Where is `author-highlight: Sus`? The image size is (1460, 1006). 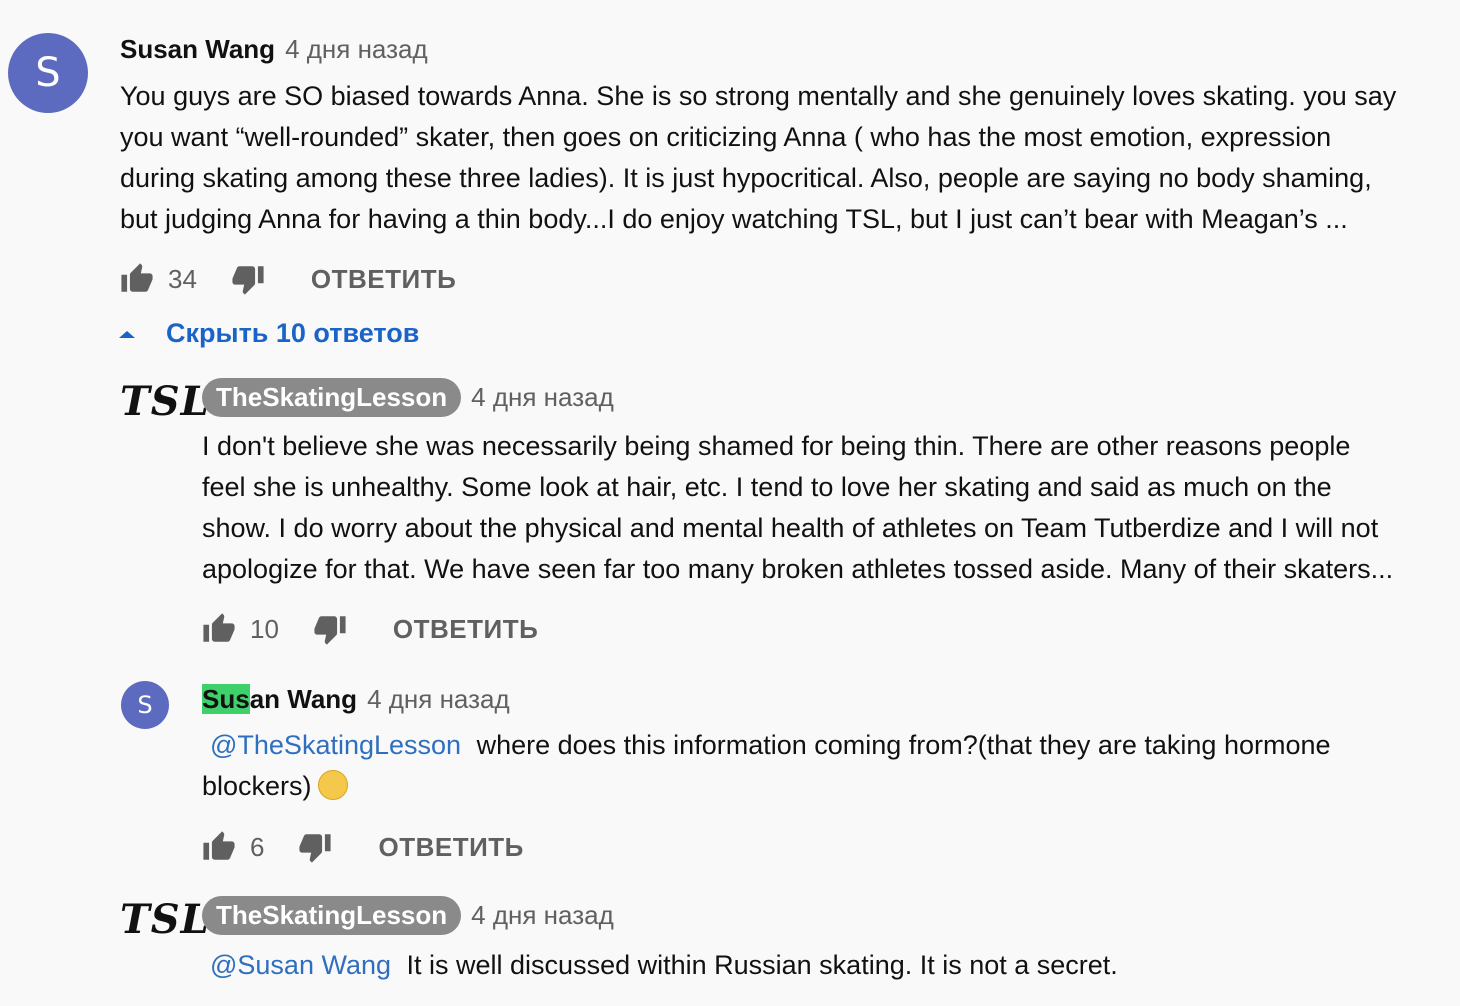 author-highlight: Sus is located at coordinates (226, 699).